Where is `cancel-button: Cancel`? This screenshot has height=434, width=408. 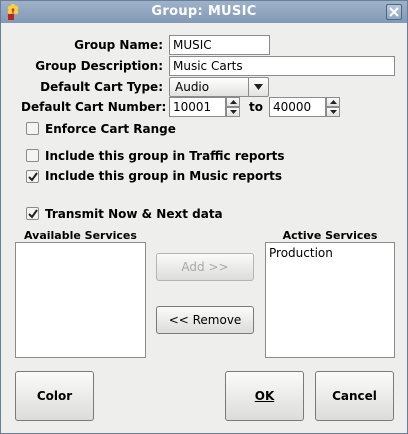 cancel-button: Cancel is located at coordinates (354, 396).